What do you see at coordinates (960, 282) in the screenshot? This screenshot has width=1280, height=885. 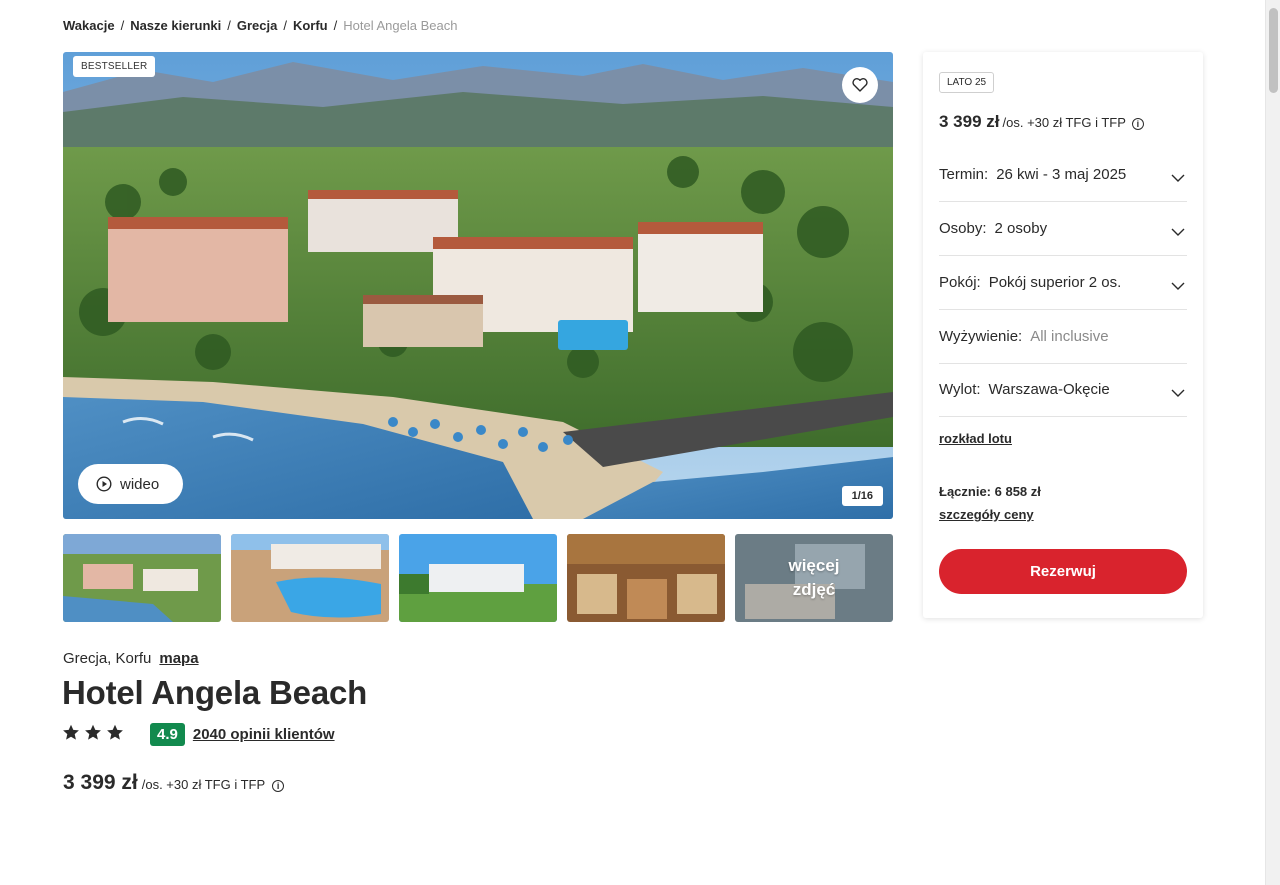 I see `room-label: Pokój:` at bounding box center [960, 282].